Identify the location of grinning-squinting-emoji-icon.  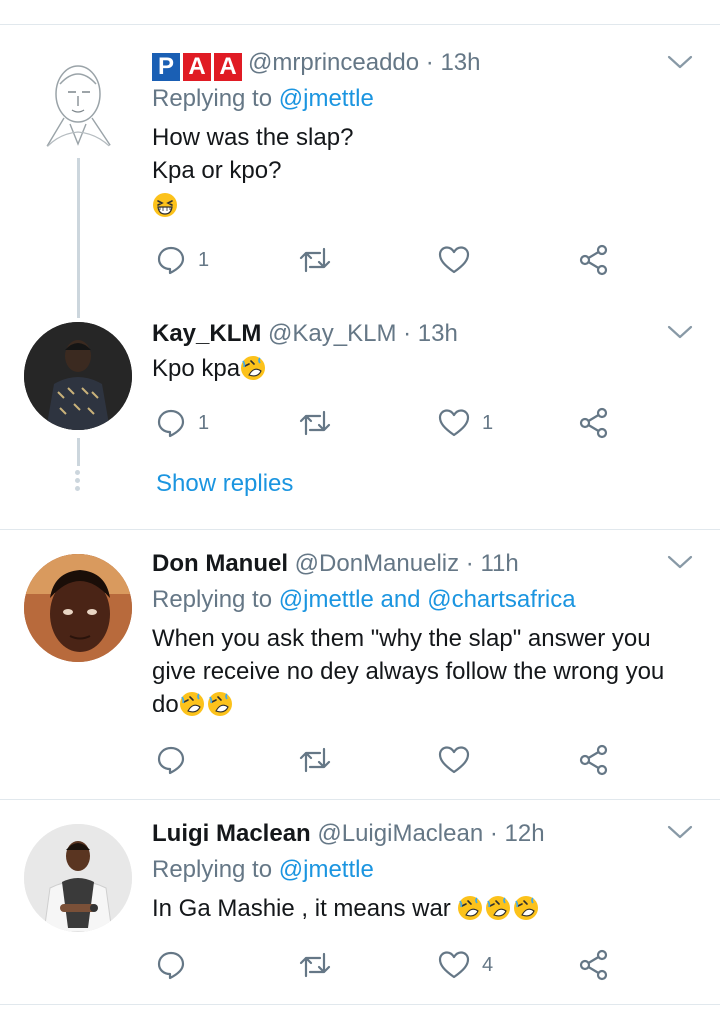
(165, 205).